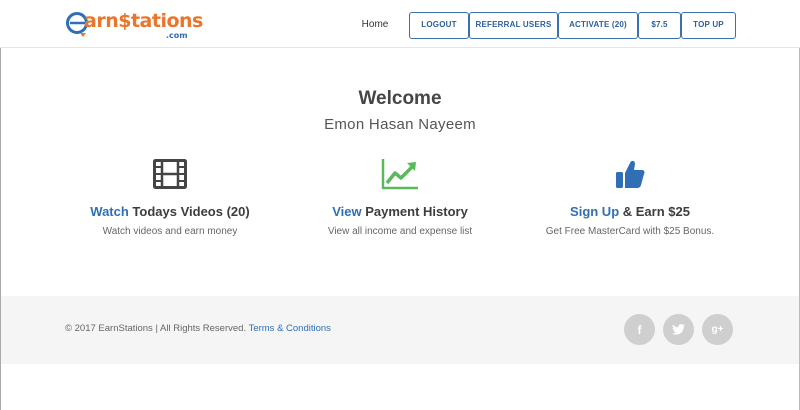 This screenshot has height=410, width=800. Describe the element at coordinates (170, 231) in the screenshot. I see `feature-description: Watch videos and earn money` at that location.